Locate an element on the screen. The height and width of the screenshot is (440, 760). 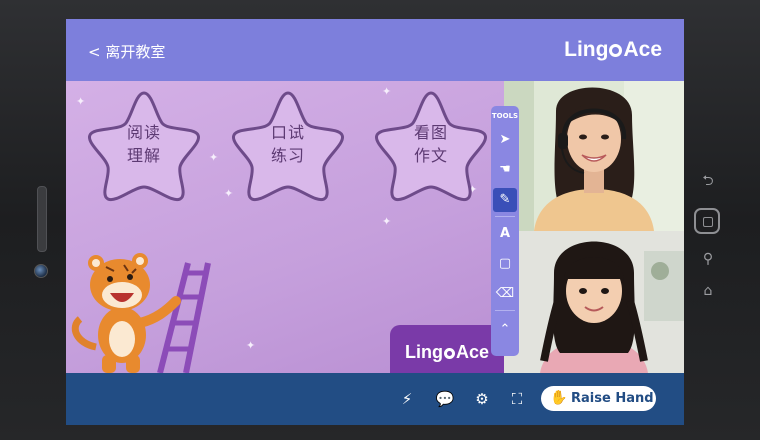
fullscreen-icon: ⛶ is located at coordinates (517, 399).